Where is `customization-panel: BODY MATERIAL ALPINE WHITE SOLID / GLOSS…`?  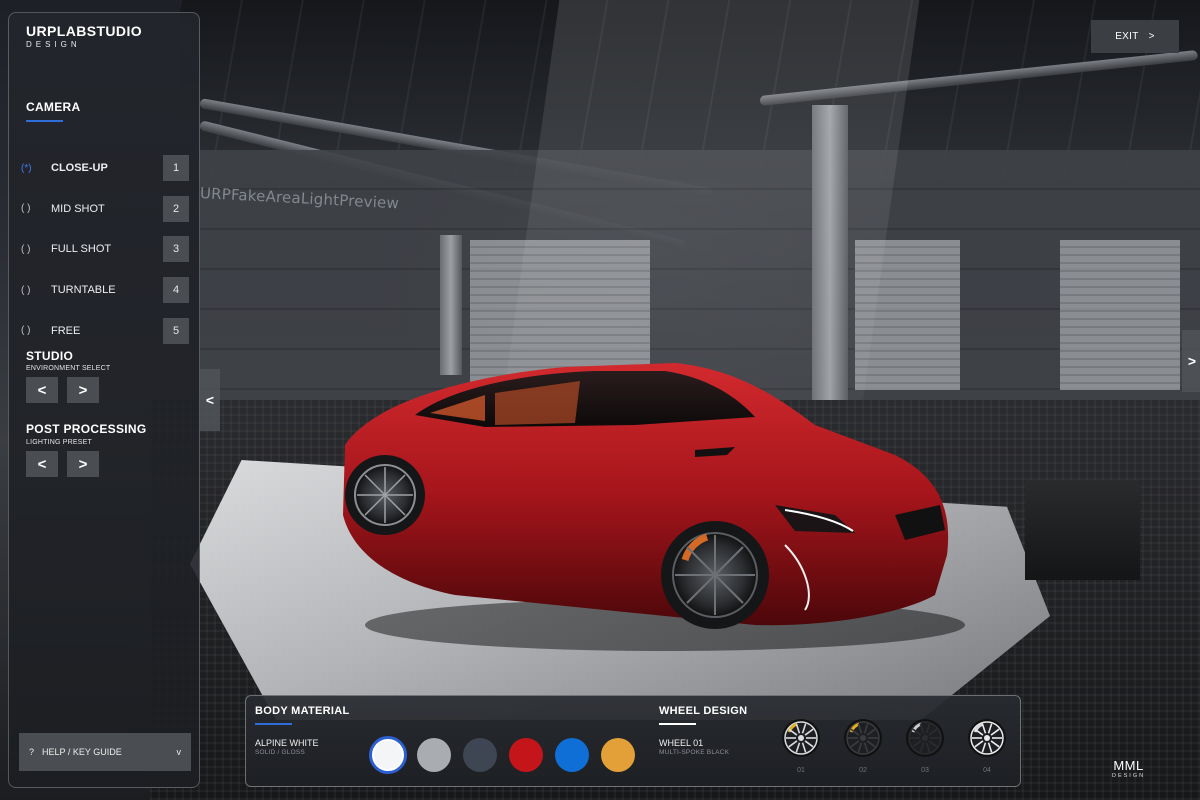
customization-panel: BODY MATERIAL ALPINE WHITE SOLID / GLOSS… is located at coordinates (633, 741).